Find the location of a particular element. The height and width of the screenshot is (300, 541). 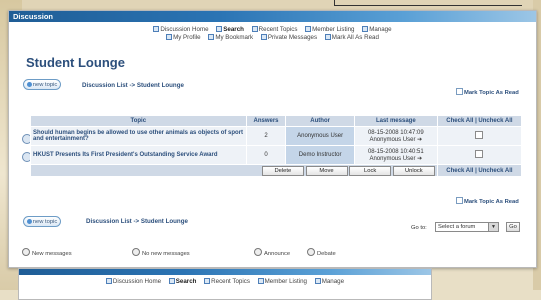

nav-manage-2: Manage is located at coordinates (329, 281).